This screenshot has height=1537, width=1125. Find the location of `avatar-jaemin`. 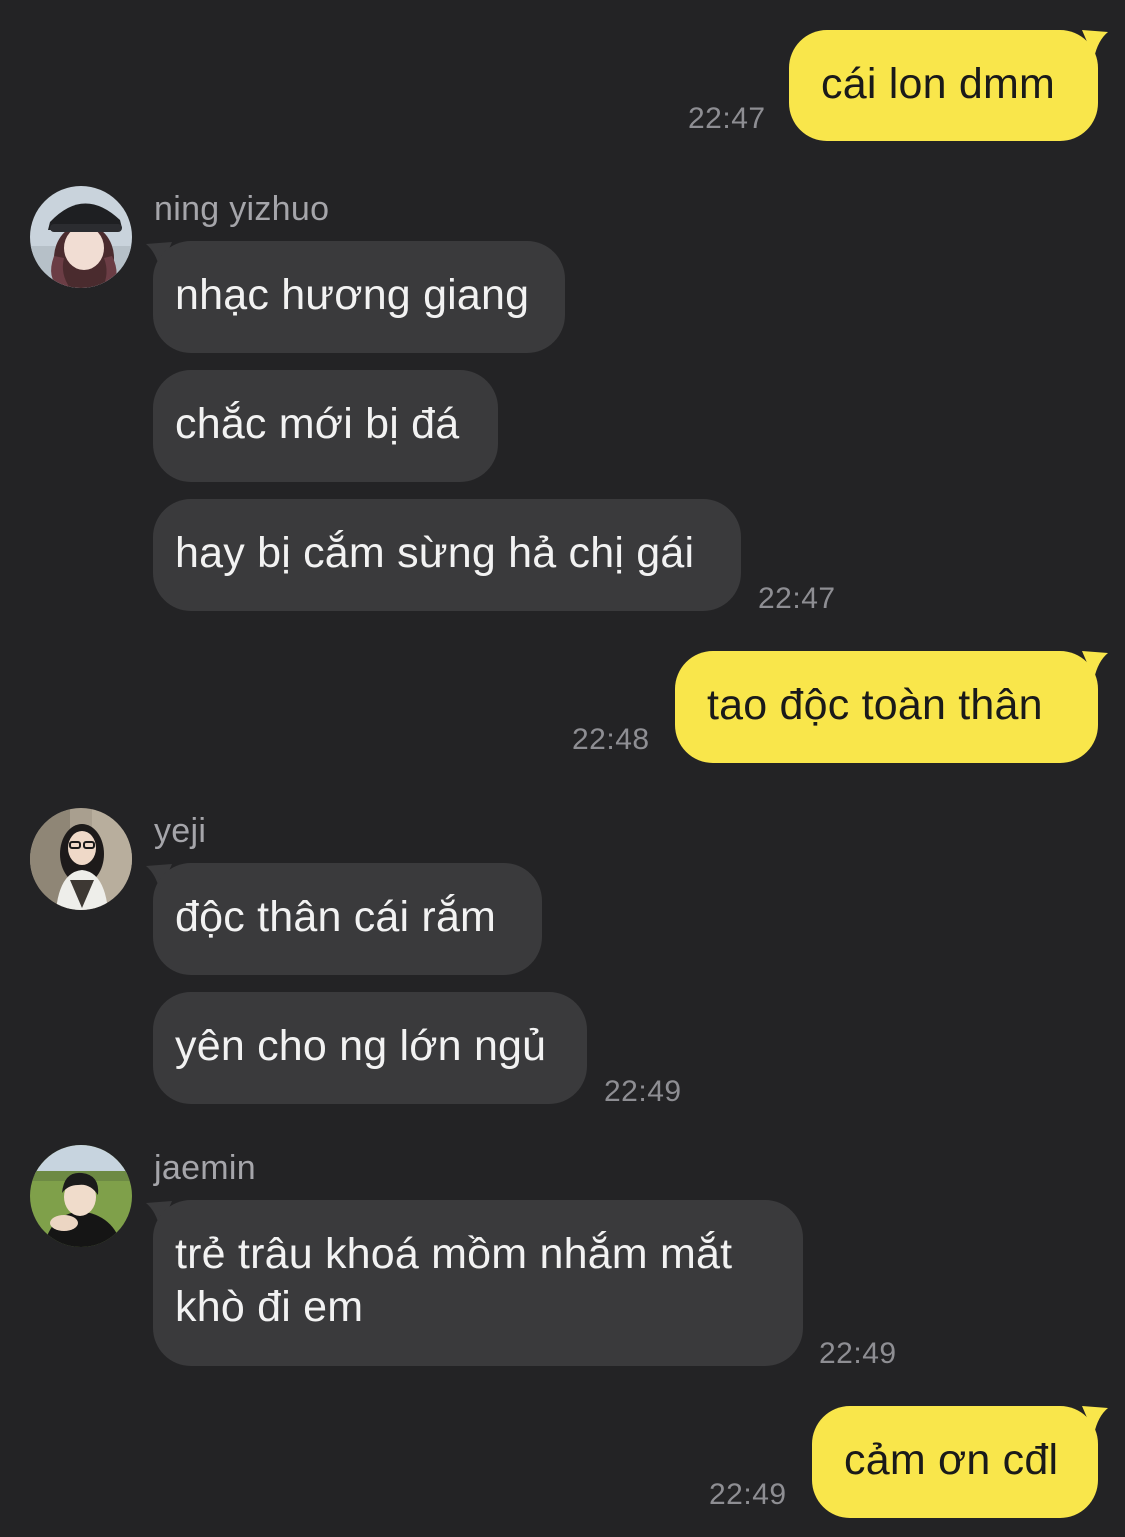

avatar-jaemin is located at coordinates (81, 1196).